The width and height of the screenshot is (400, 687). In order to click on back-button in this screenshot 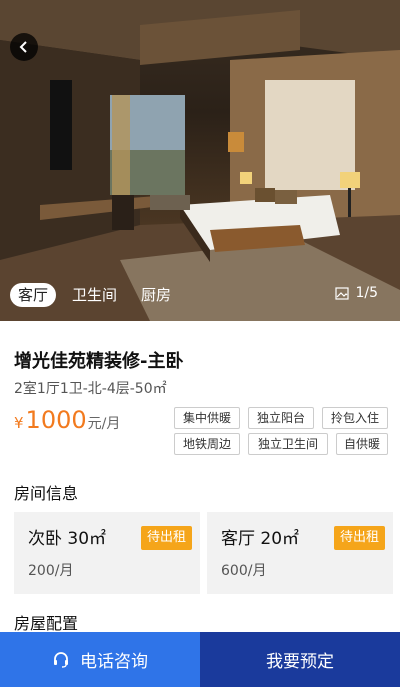, I will do `click(24, 47)`.